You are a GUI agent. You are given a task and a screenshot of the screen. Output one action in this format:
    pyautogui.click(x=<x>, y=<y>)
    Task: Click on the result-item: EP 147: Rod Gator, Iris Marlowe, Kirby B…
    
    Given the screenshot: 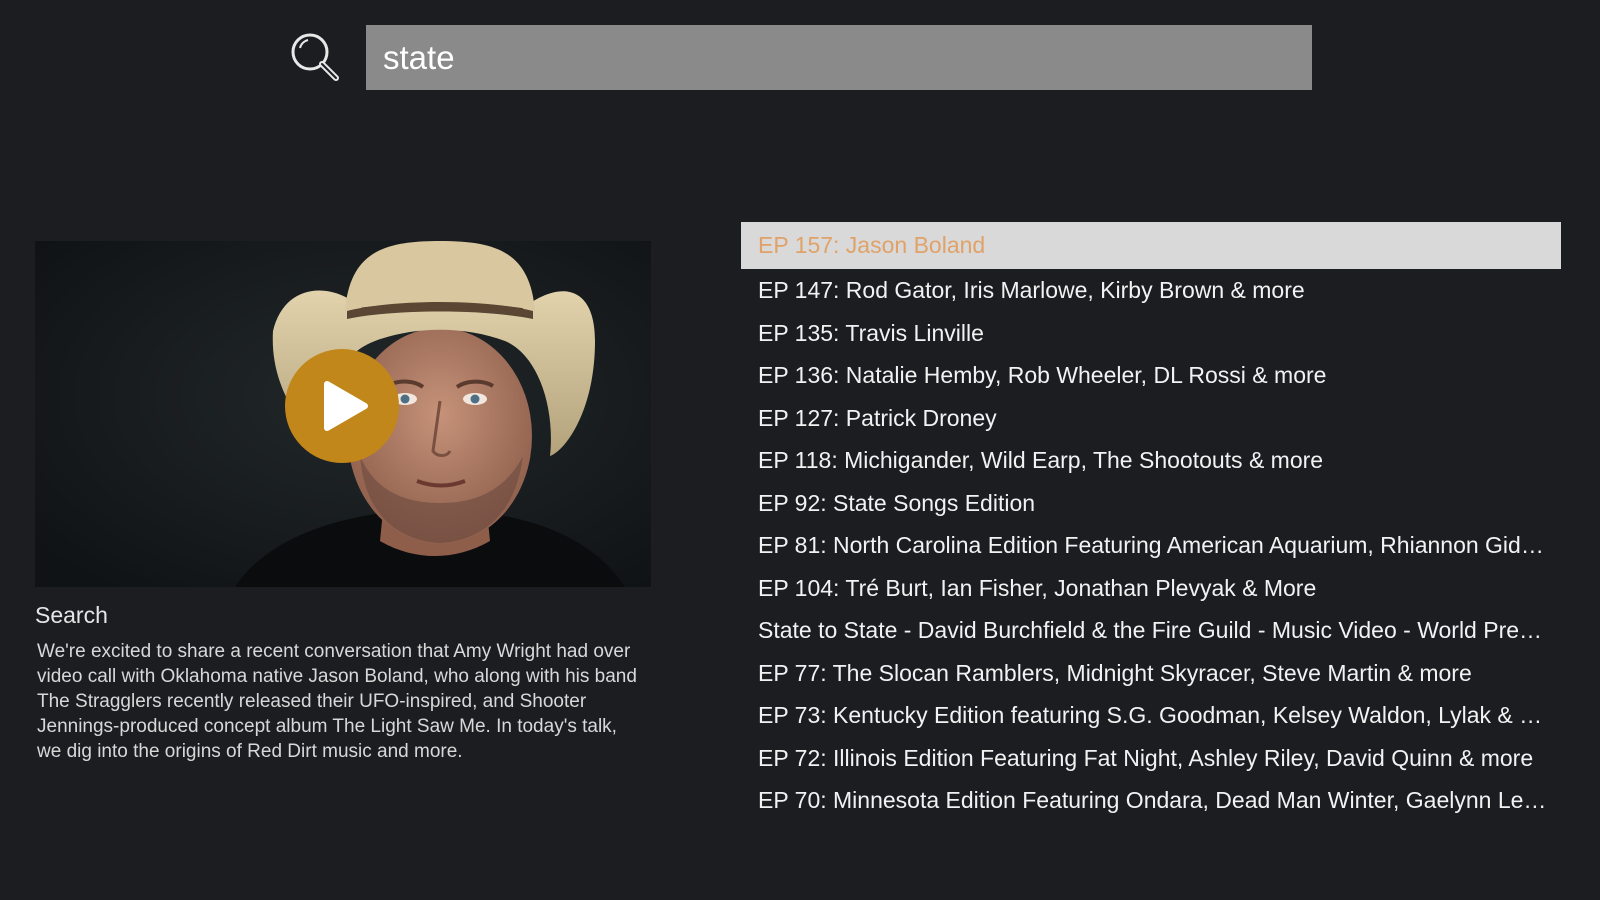 What is the action you would take?
    pyautogui.click(x=1151, y=290)
    